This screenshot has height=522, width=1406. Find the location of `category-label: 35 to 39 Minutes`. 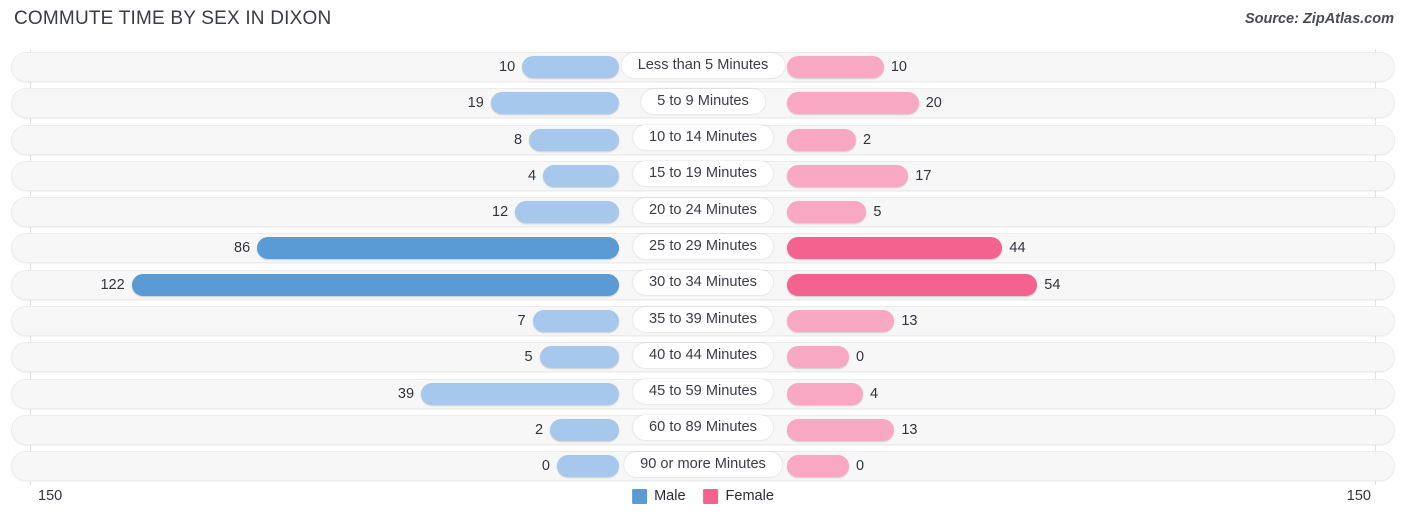

category-label: 35 to 39 Minutes is located at coordinates (703, 319).